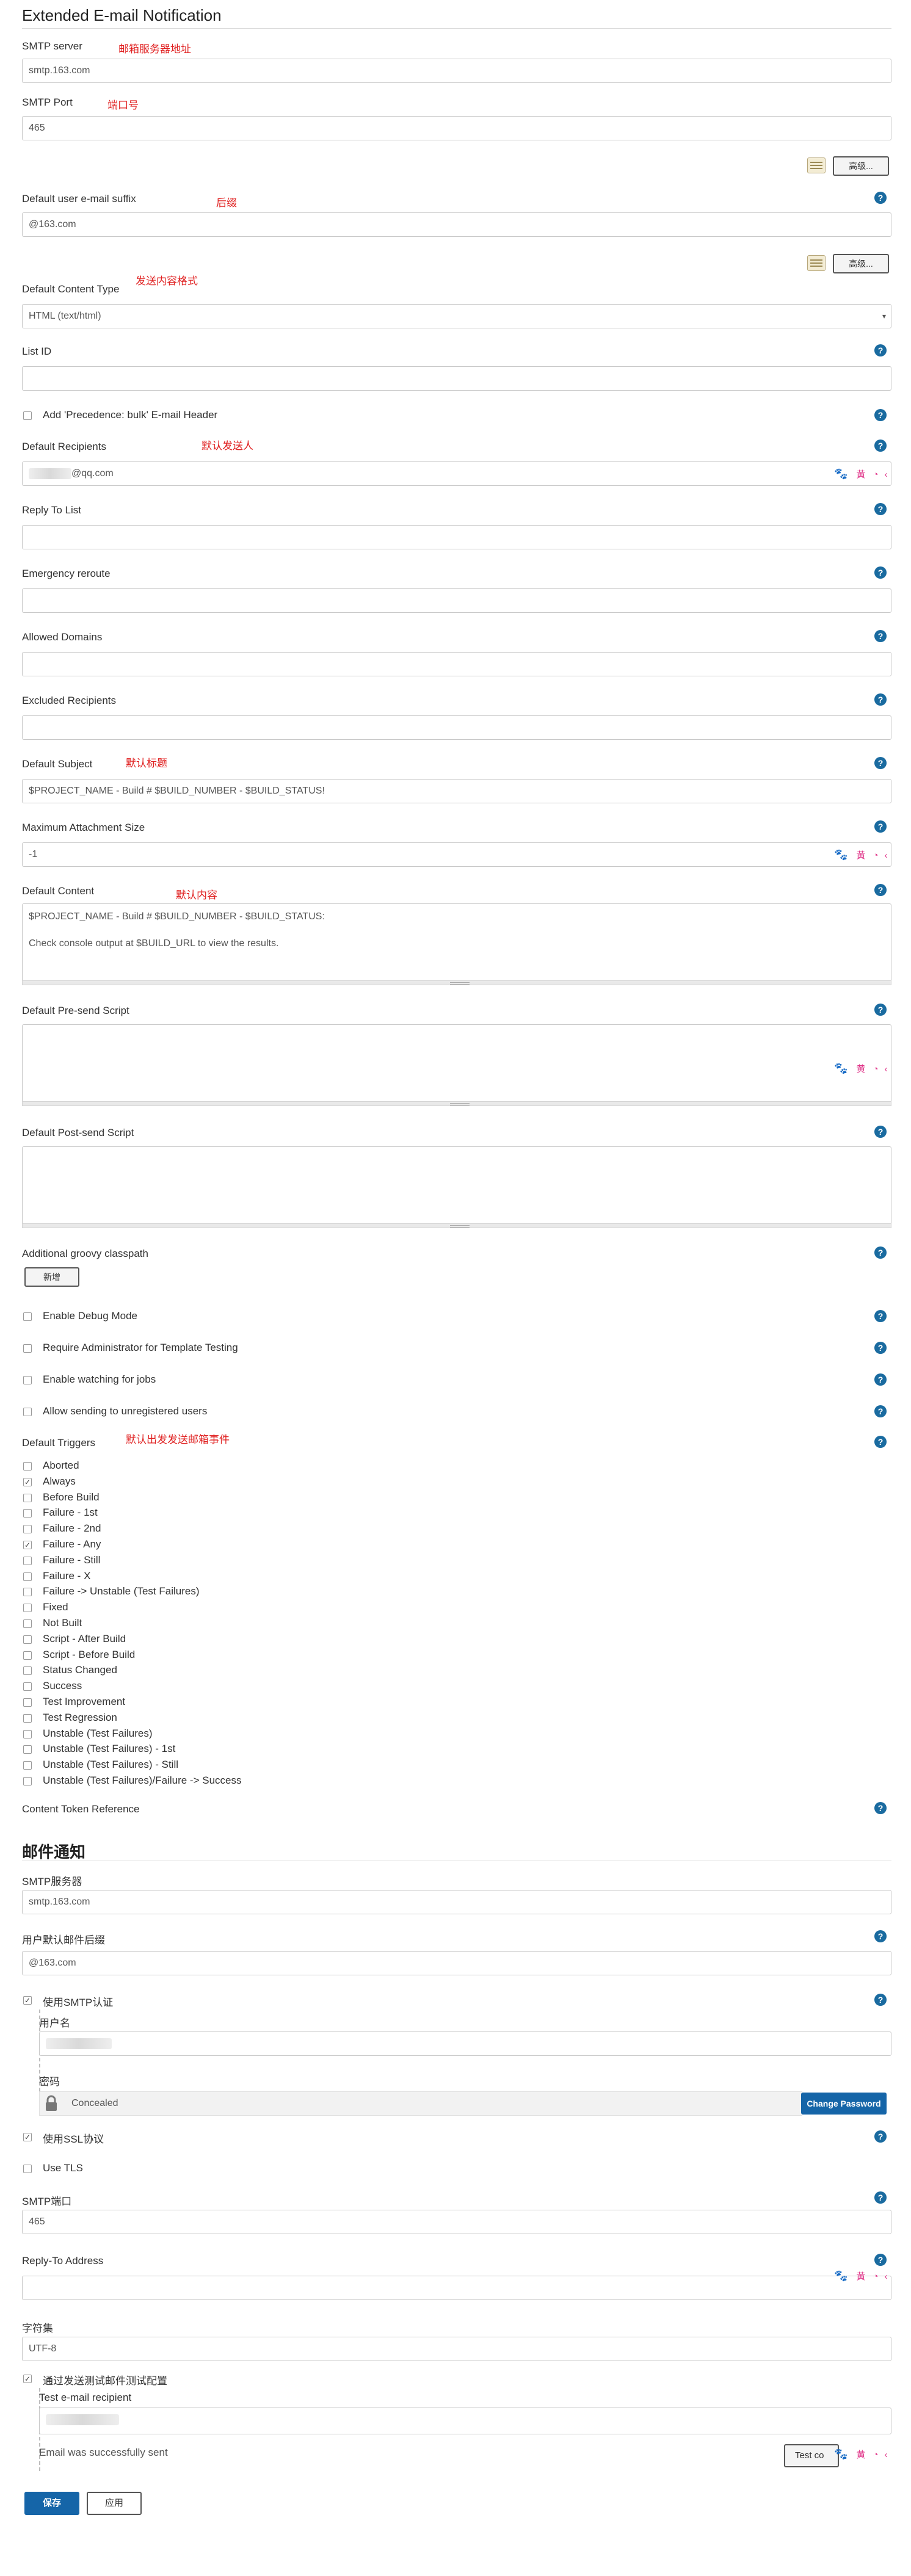 Image resolution: width=911 pixels, height=2576 pixels. What do you see at coordinates (37, 2328) in the screenshot?
I see `charset-label: 字符集` at bounding box center [37, 2328].